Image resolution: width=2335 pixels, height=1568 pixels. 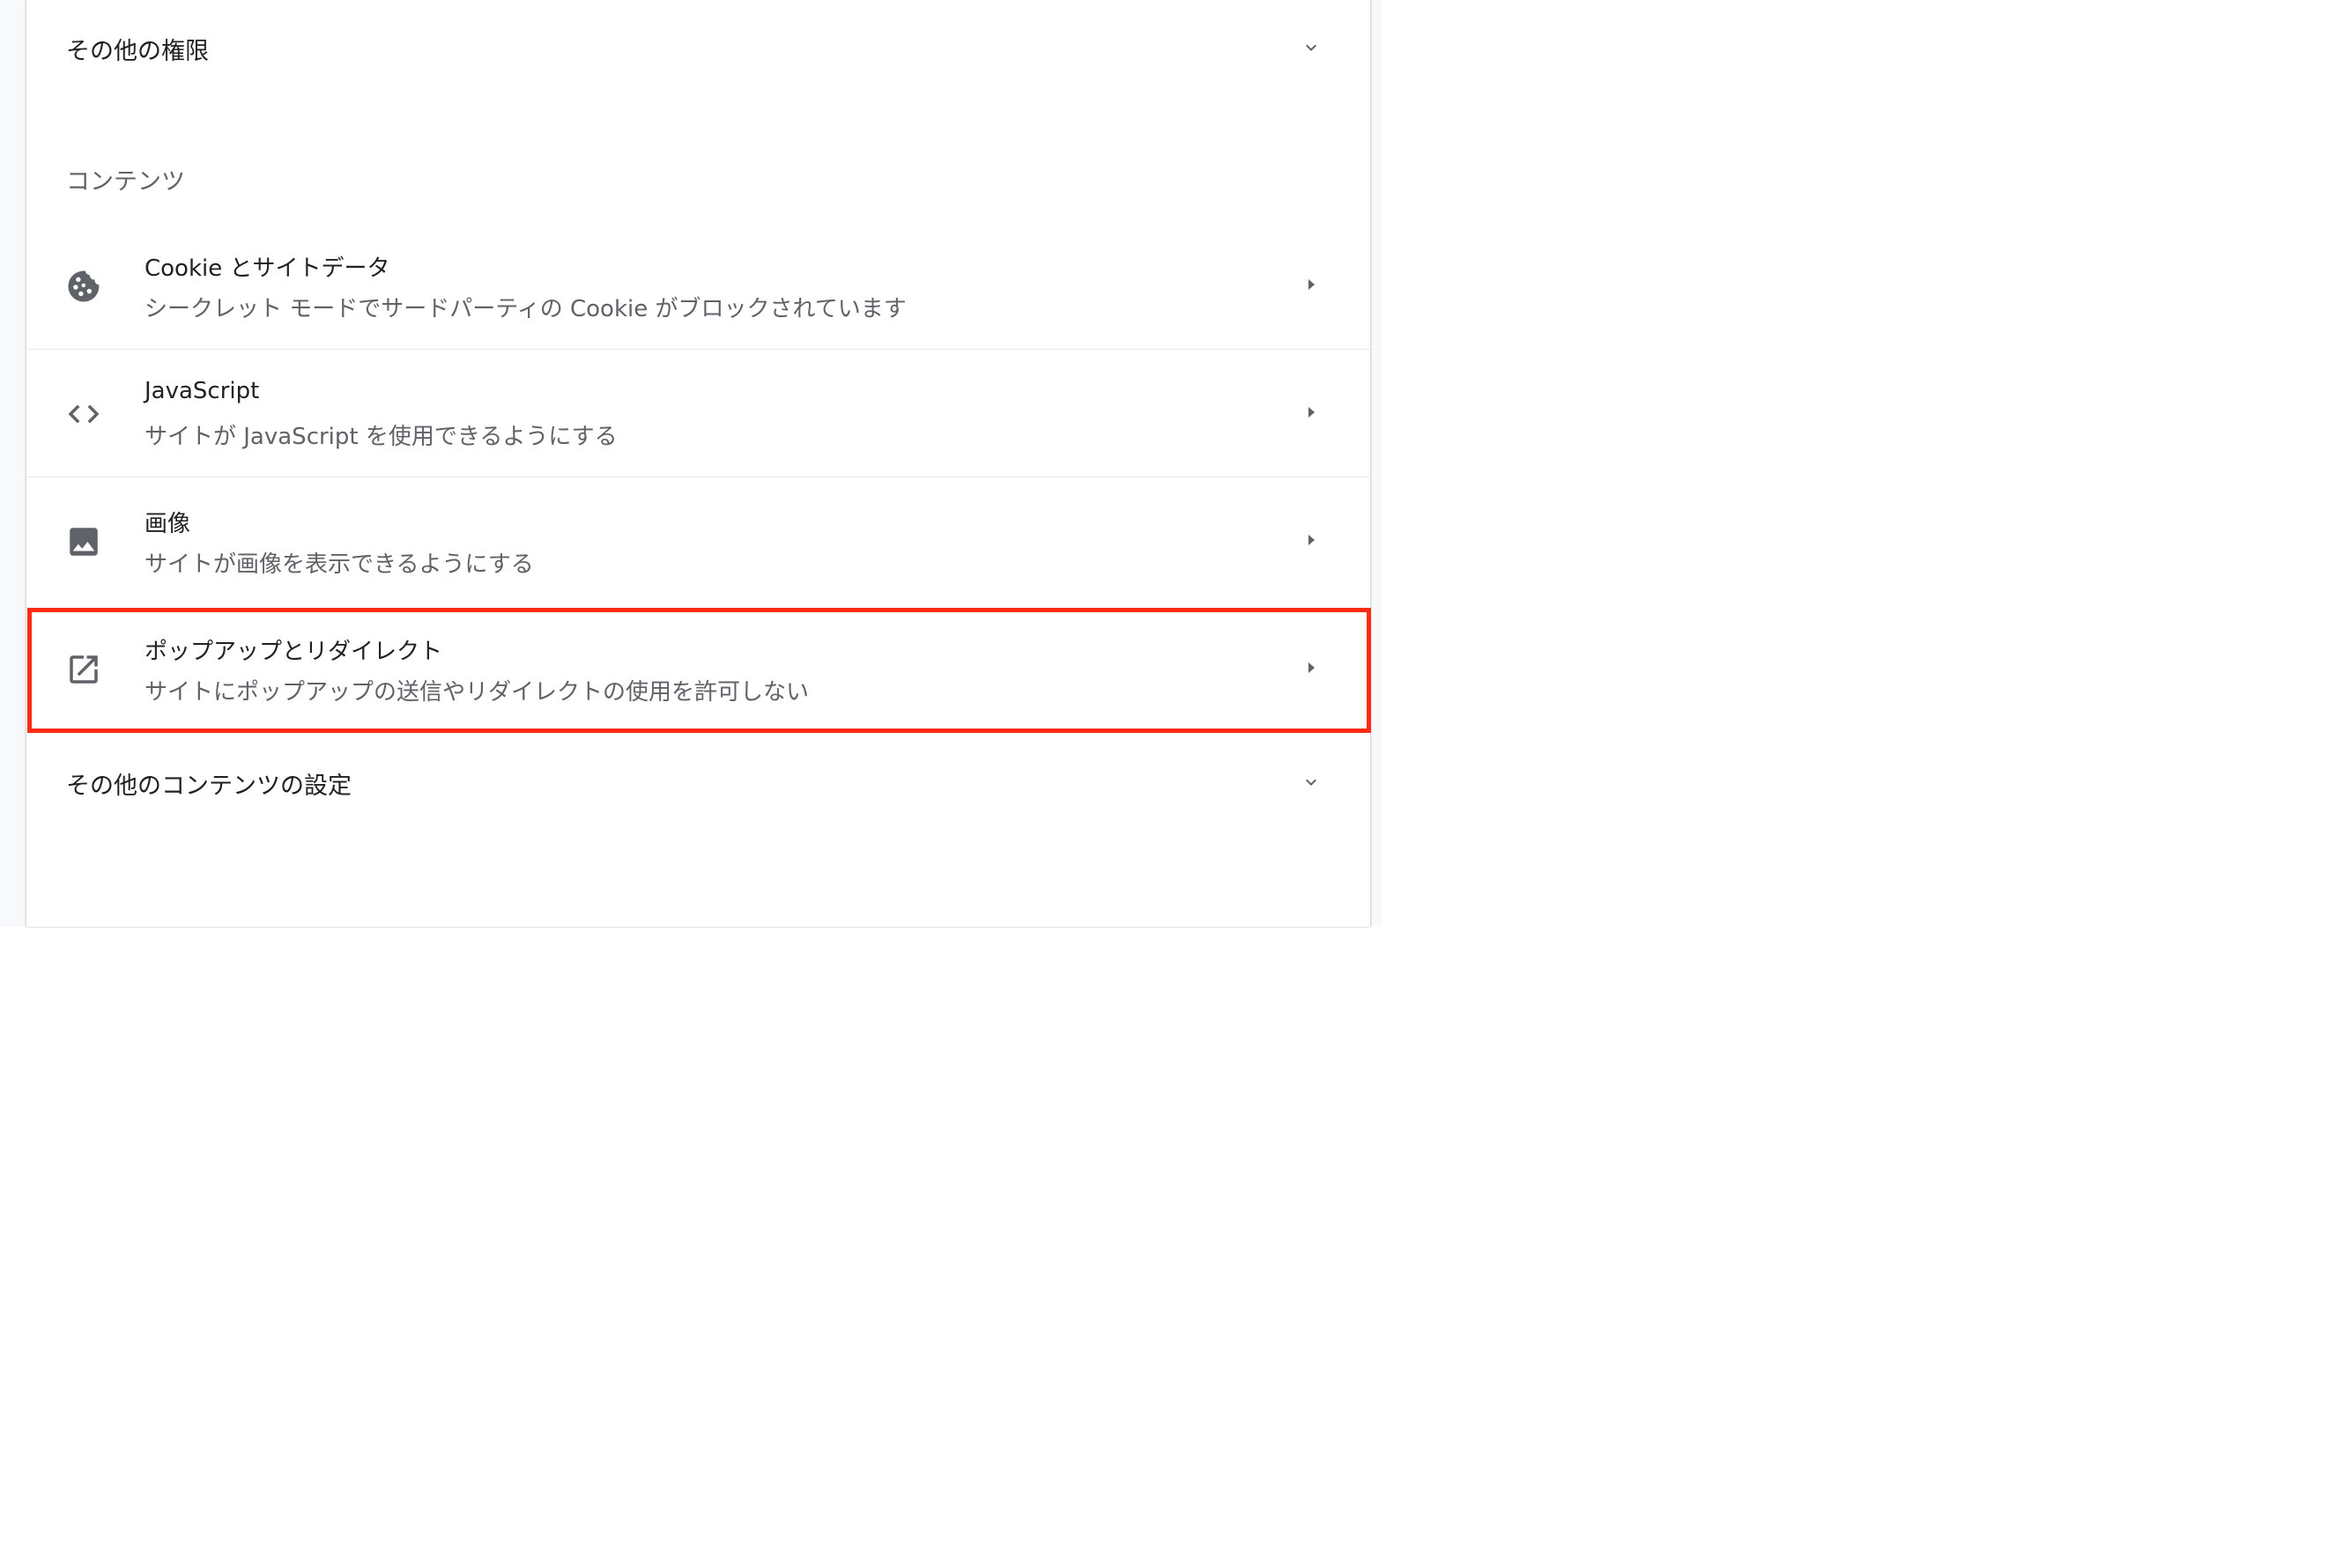 I want to click on more-permissions-label: その他の権限, so click(x=137, y=51).